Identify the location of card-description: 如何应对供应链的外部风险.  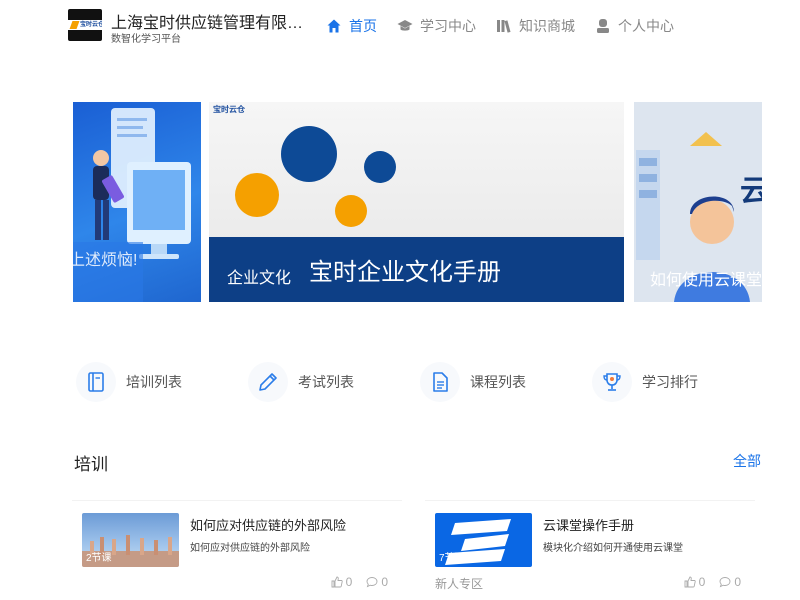
(250, 548).